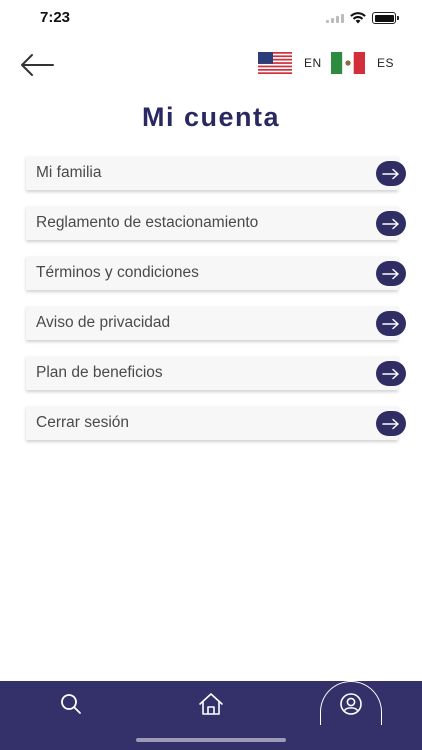 The height and width of the screenshot is (750, 422). I want to click on menu-item-reglamento: Reglamento de estacionamiento, so click(216, 223).